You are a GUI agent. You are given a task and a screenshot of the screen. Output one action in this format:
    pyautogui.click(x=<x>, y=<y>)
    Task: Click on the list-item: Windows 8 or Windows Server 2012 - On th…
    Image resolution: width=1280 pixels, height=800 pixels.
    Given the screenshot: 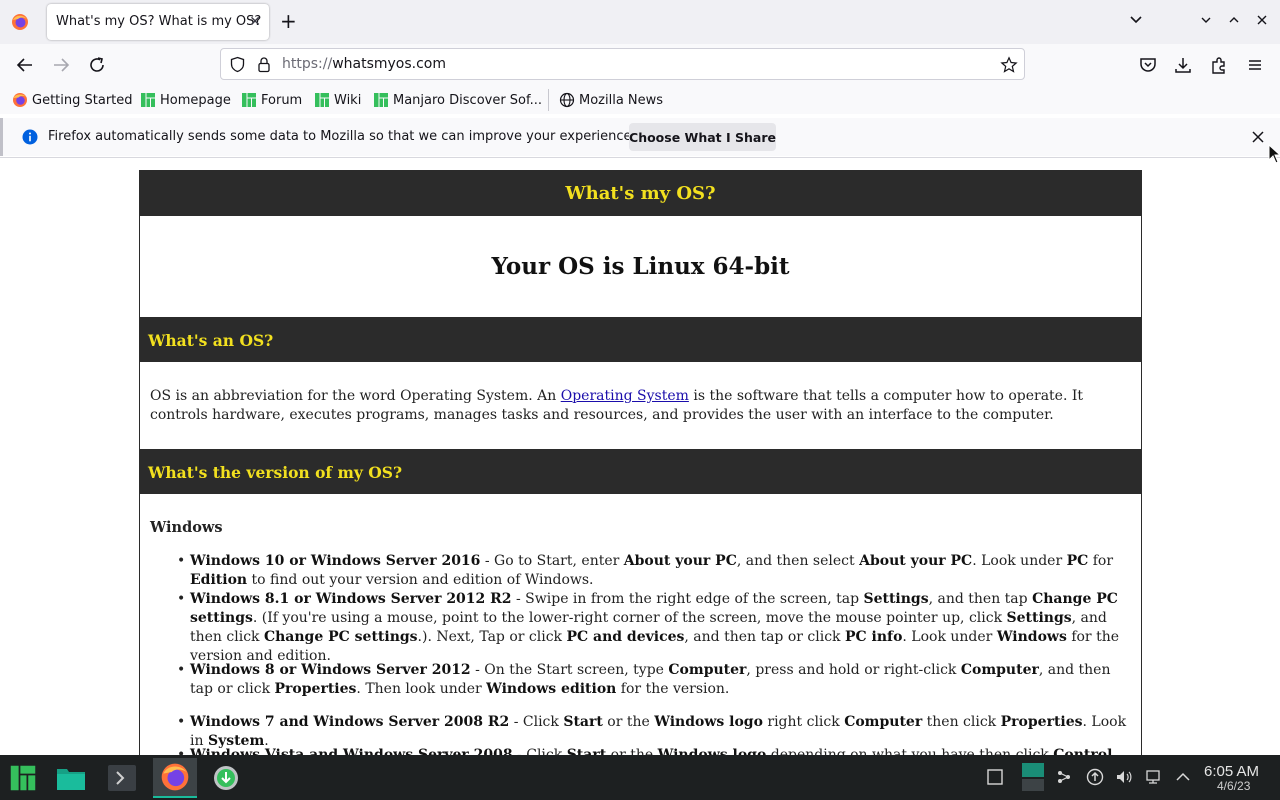 What is the action you would take?
    pyautogui.click(x=653, y=680)
    